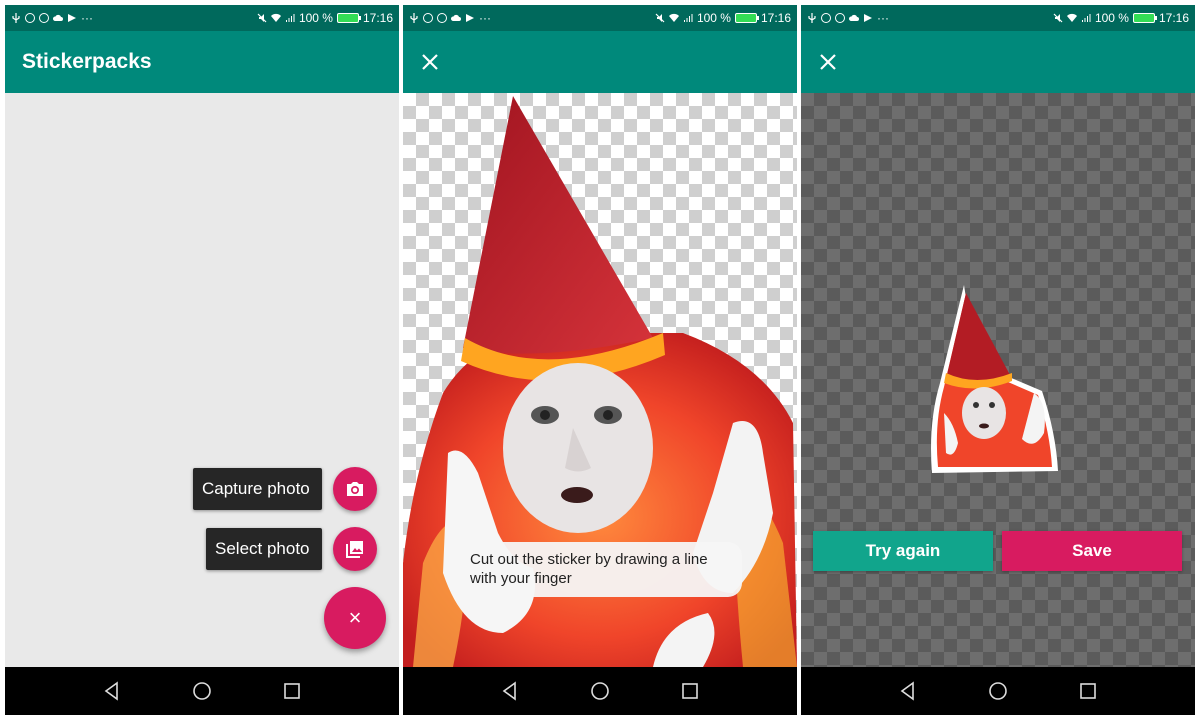 Image resolution: width=1200 pixels, height=720 pixels. What do you see at coordinates (257, 489) in the screenshot?
I see `capture-photo-label: Capture photo` at bounding box center [257, 489].